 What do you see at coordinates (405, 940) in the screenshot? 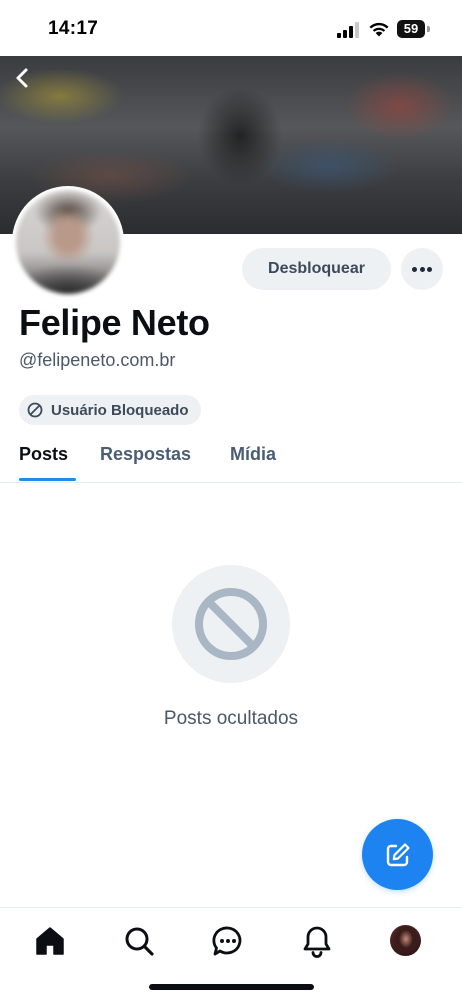
I see `profile-nav-avatar` at bounding box center [405, 940].